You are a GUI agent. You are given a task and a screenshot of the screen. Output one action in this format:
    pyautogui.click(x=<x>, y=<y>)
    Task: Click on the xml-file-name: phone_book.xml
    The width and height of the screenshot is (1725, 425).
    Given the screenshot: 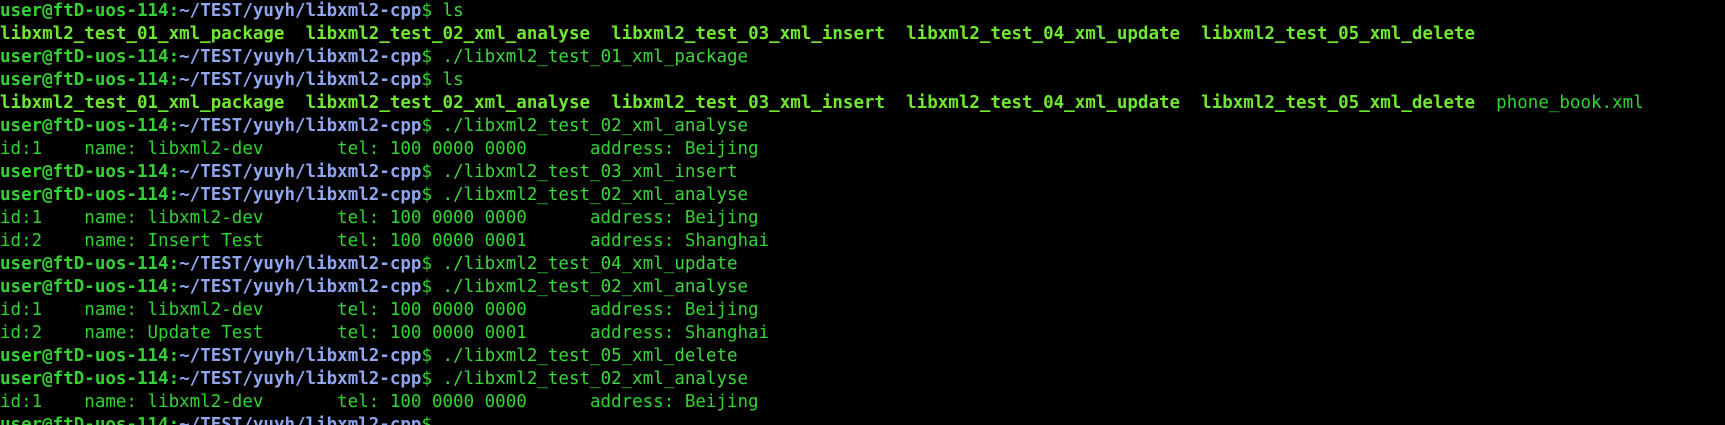 What is the action you would take?
    pyautogui.click(x=1570, y=103)
    